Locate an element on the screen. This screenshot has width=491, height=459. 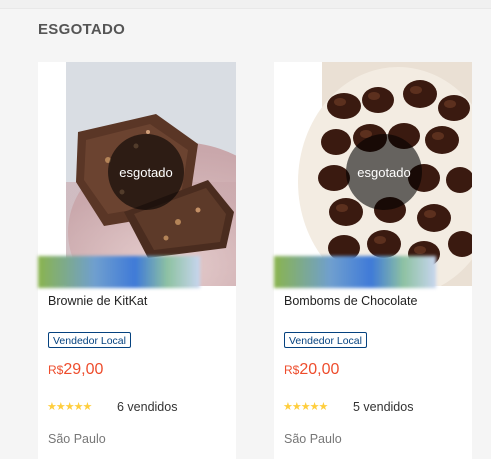
price-value: 29,00 is located at coordinates (83, 369).